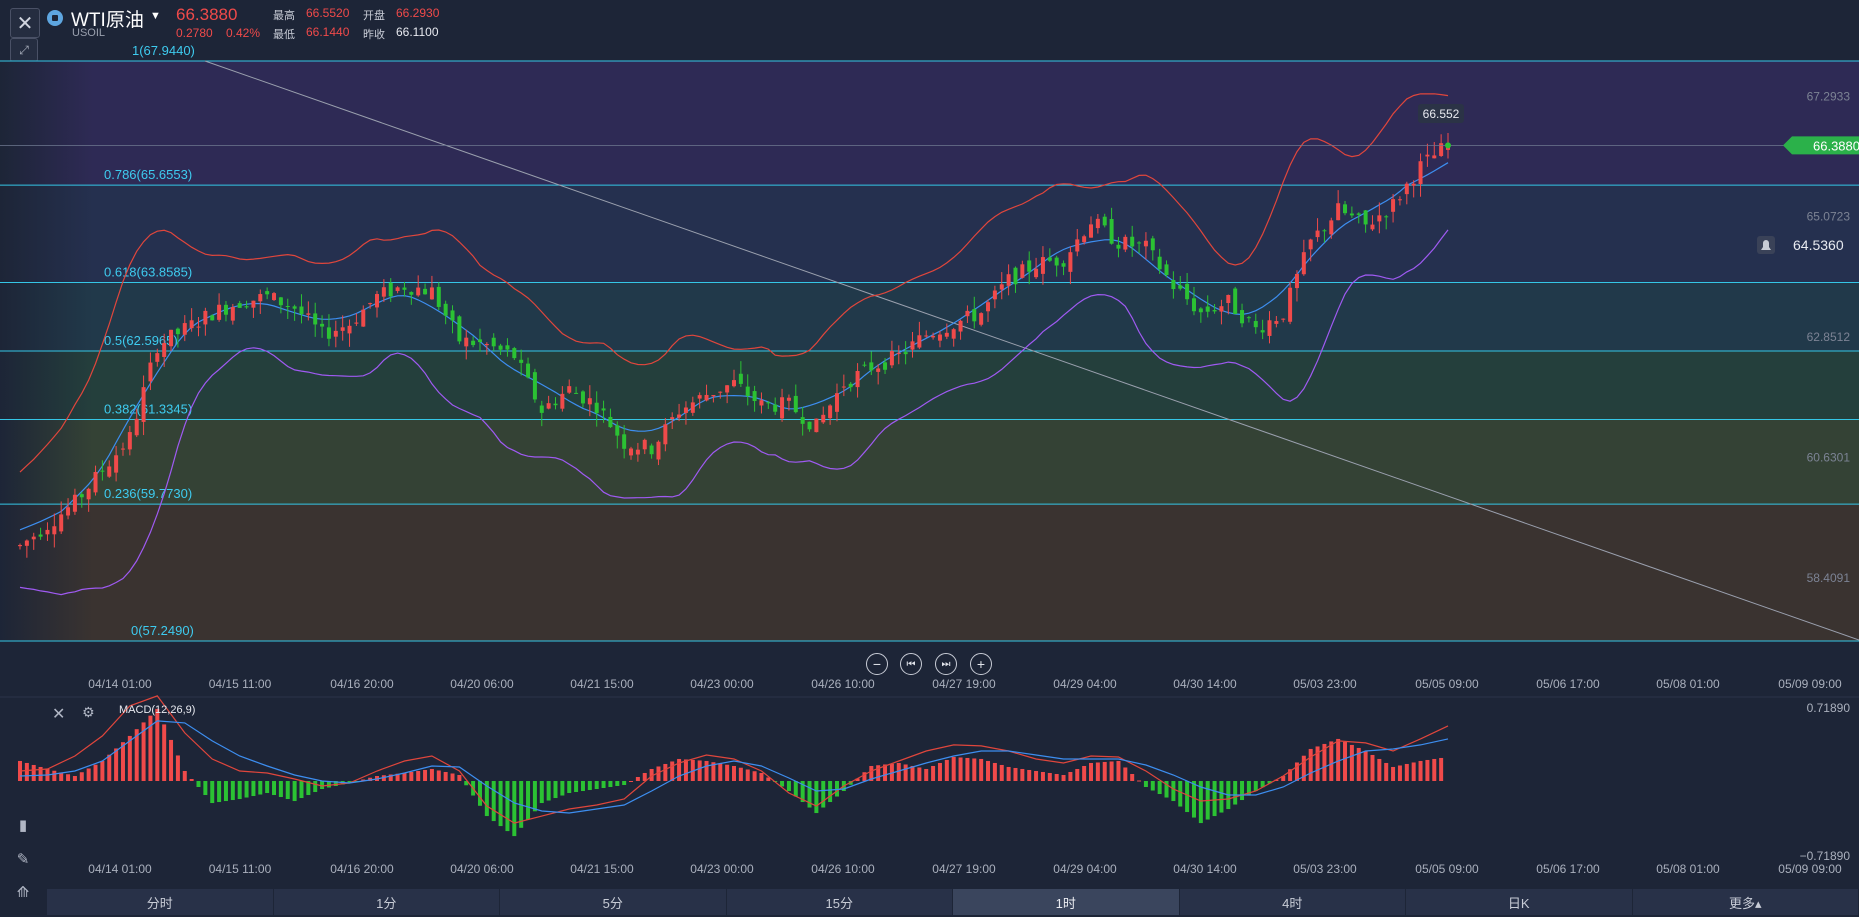  What do you see at coordinates (482, 684) in the screenshot?
I see `x-tick-label: 04/20 06:00` at bounding box center [482, 684].